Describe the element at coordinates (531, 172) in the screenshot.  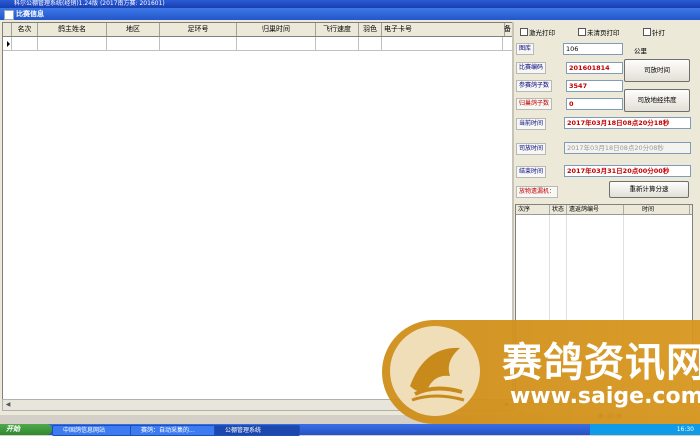
I see `end-time-label: 结束时间` at that location.